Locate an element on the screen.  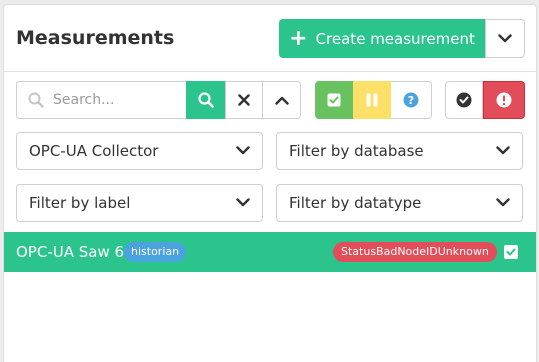
filter-unknown-button: ? is located at coordinates (411, 100).